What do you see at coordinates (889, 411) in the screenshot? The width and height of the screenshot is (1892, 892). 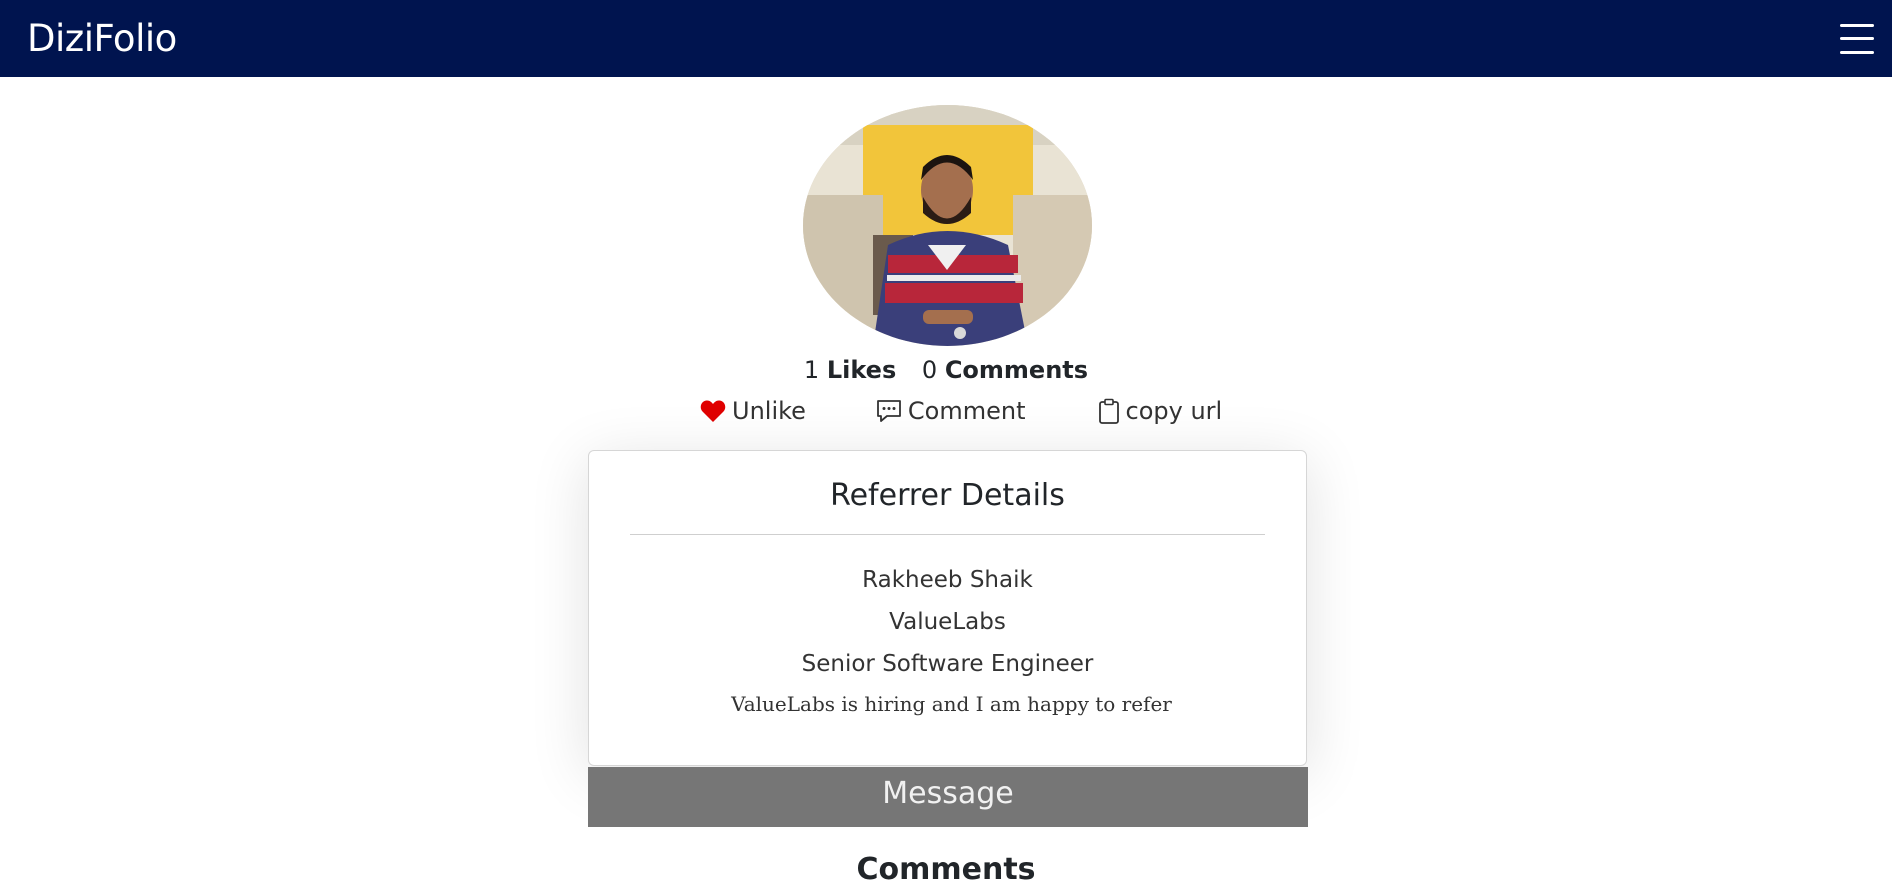 I see `chat-dots-icon` at bounding box center [889, 411].